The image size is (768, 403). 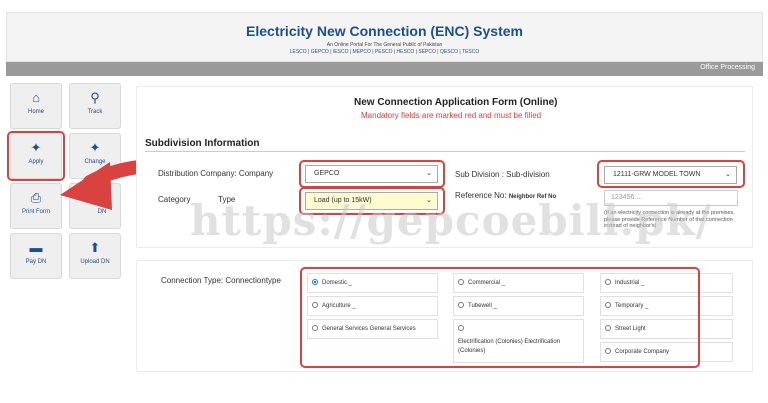 I want to click on connection-type-highlight, so click(x=500, y=317).